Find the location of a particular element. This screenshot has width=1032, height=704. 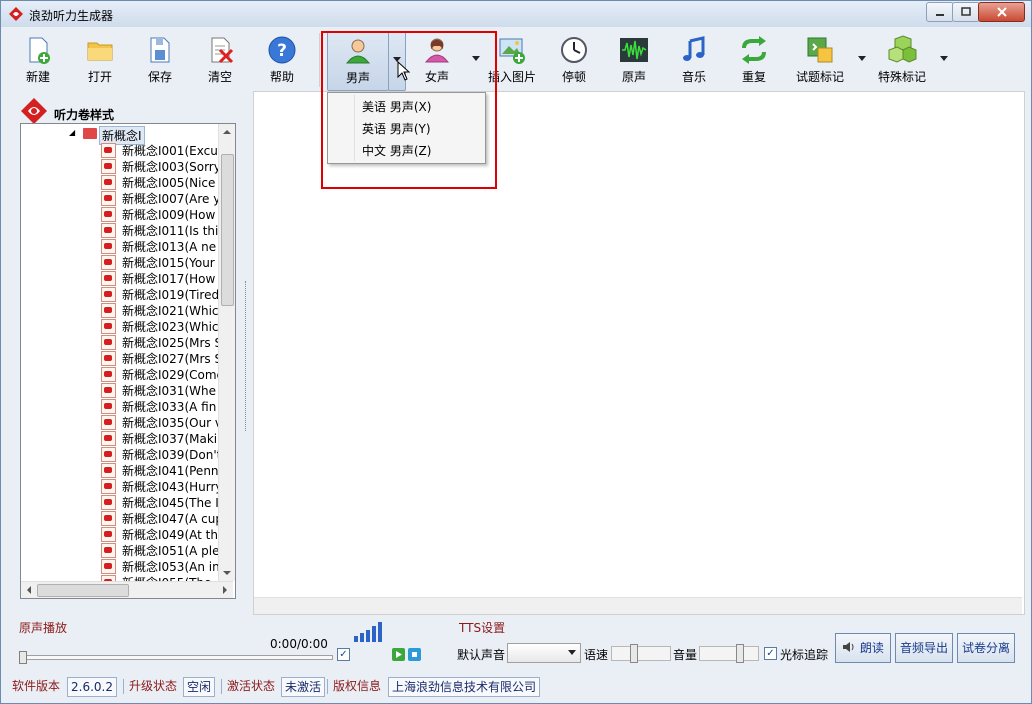

paper-split-label: 试卷分离 is located at coordinates (985, 648).